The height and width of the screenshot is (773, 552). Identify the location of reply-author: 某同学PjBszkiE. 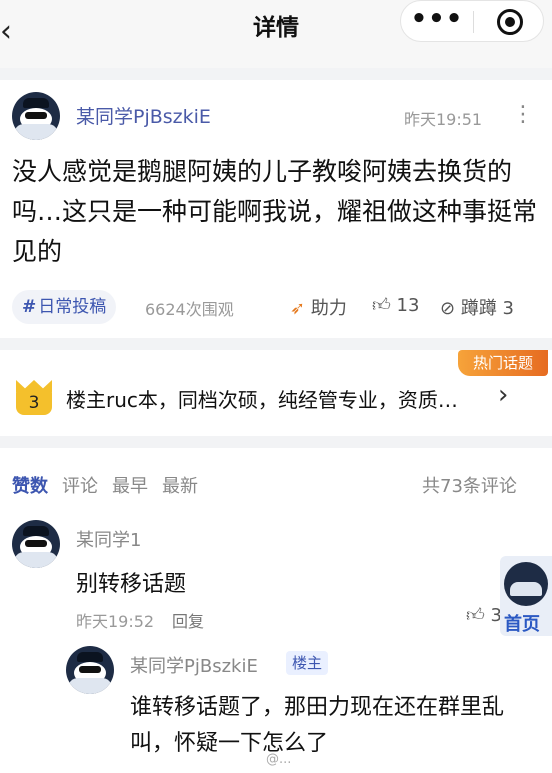
(194, 665).